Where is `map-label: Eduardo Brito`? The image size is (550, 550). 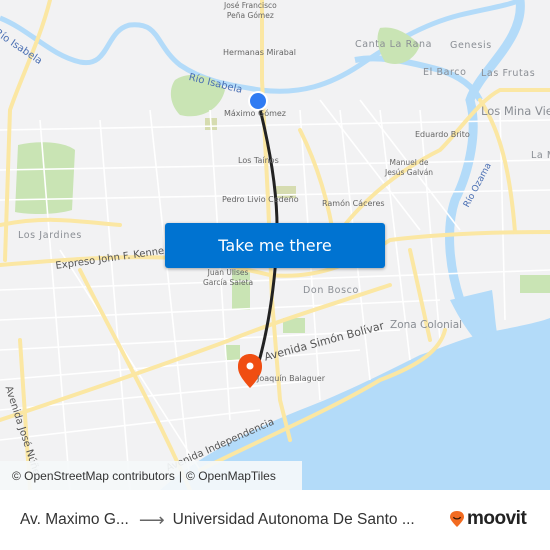 map-label: Eduardo Brito is located at coordinates (442, 134).